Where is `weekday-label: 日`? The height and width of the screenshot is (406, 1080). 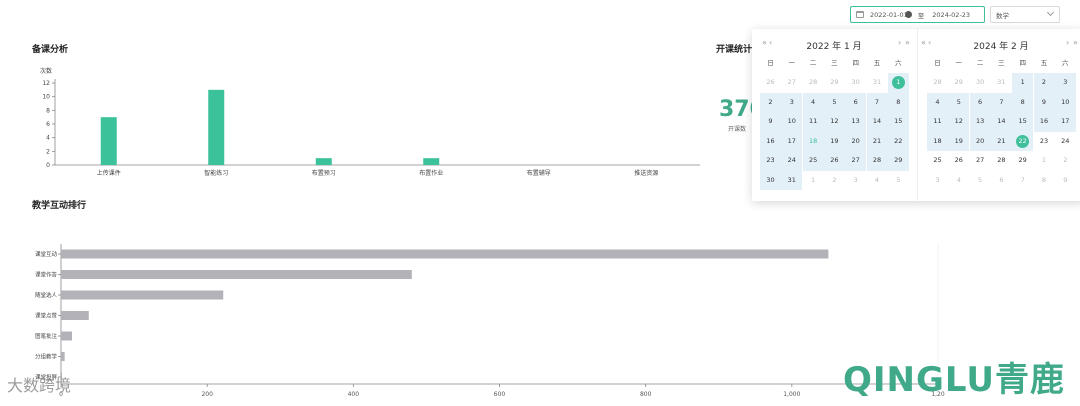 weekday-label: 日 is located at coordinates (770, 63).